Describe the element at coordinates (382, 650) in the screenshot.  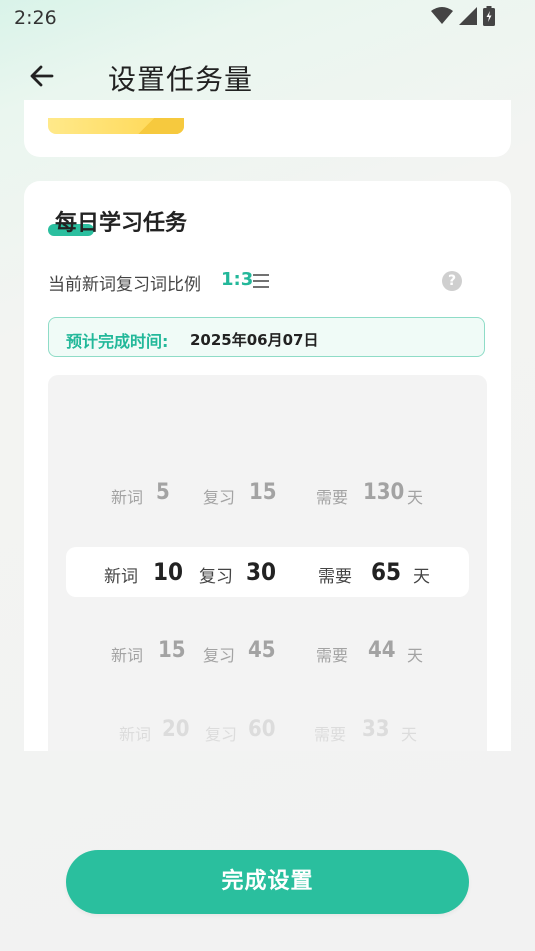
I see `days-count: 44` at that location.